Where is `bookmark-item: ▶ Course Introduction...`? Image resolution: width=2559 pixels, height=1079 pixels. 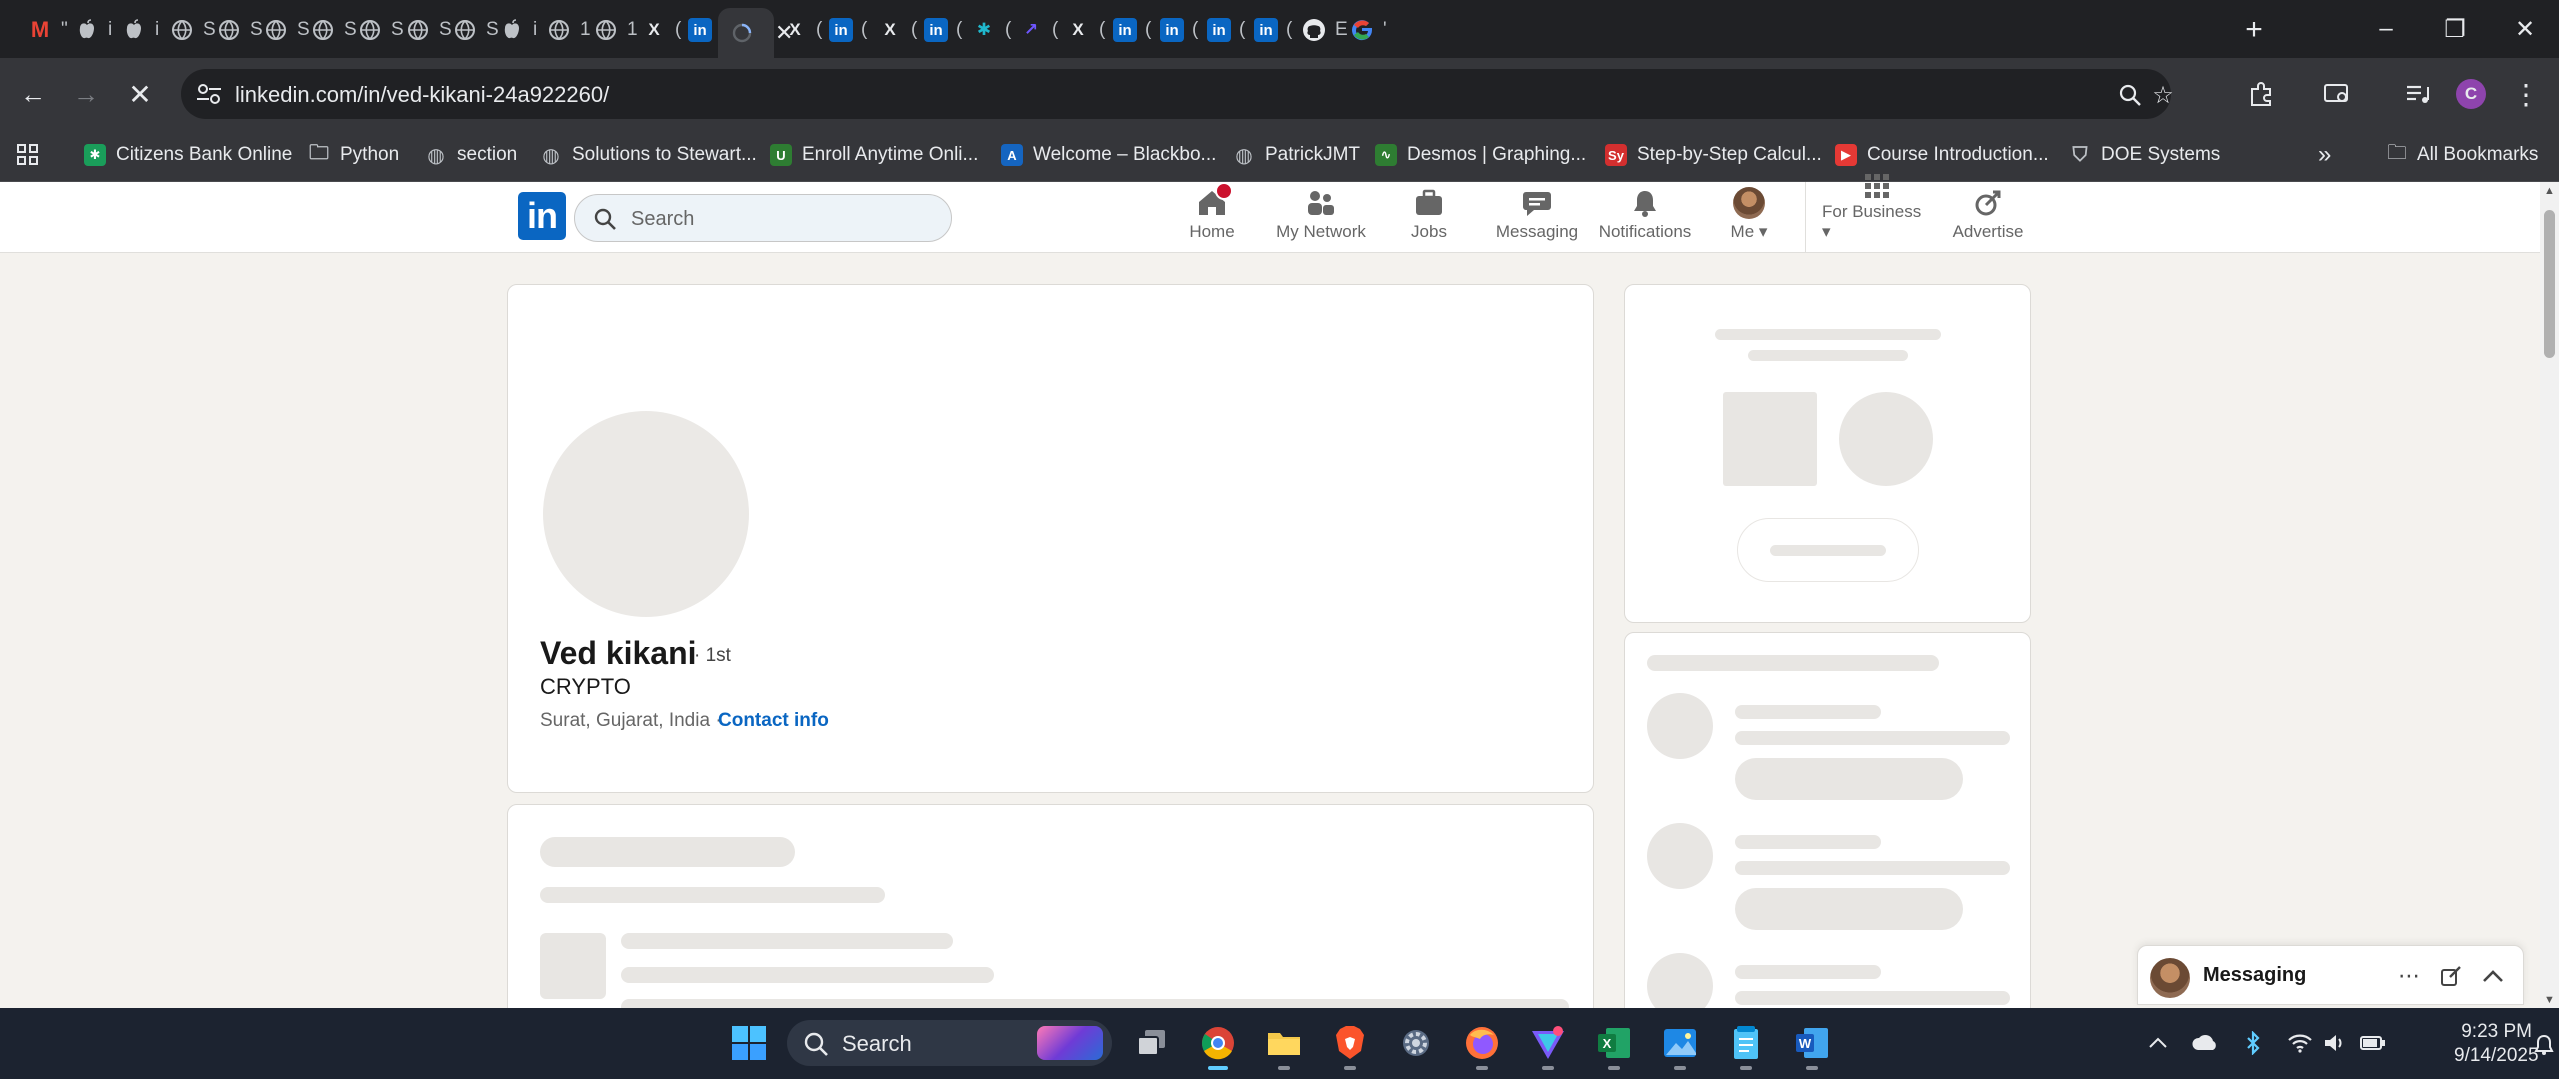 bookmark-item: ▶ Course Introduction... is located at coordinates (1942, 155).